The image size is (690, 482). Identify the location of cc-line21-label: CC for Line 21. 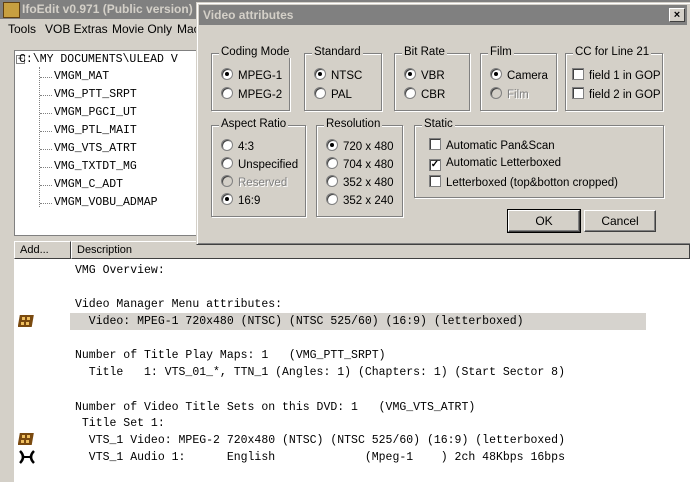
(612, 52).